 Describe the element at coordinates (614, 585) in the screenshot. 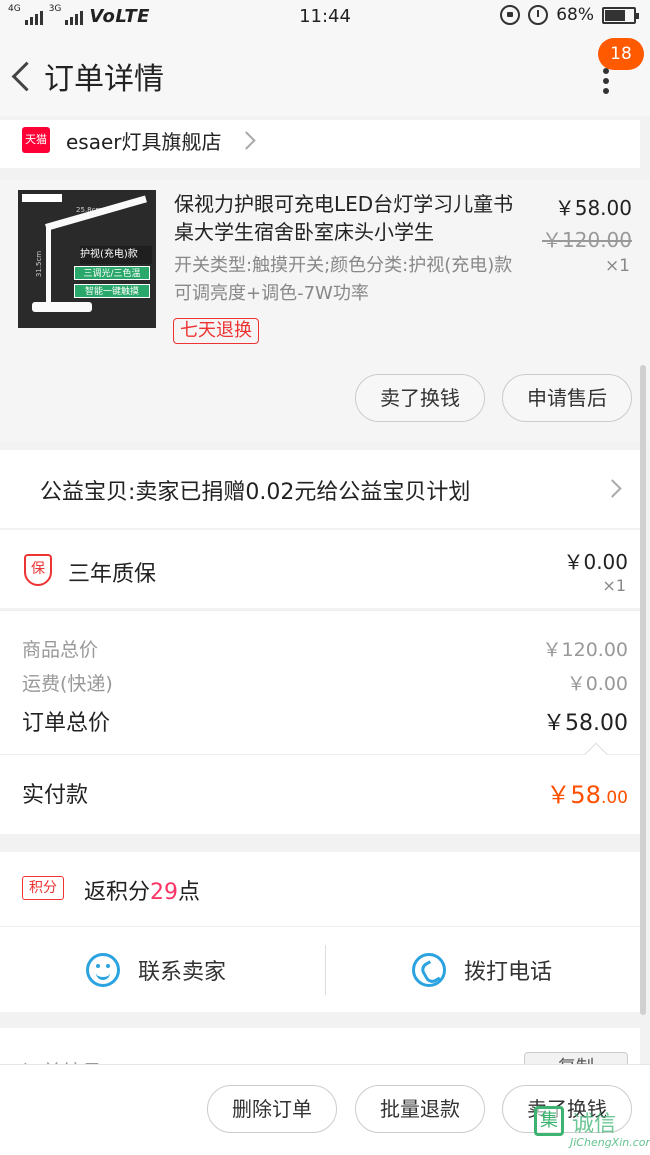

I see `warranty-quantity: ×1` at that location.